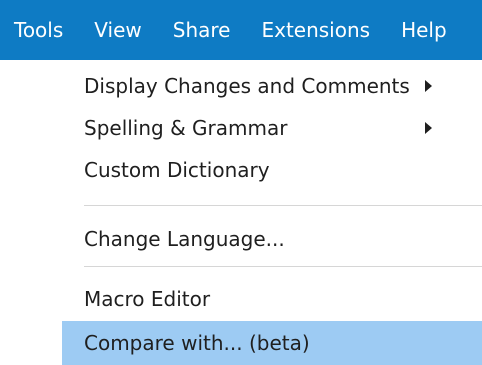  What do you see at coordinates (147, 299) in the screenshot?
I see `menu-item-label: Macro Editor` at bounding box center [147, 299].